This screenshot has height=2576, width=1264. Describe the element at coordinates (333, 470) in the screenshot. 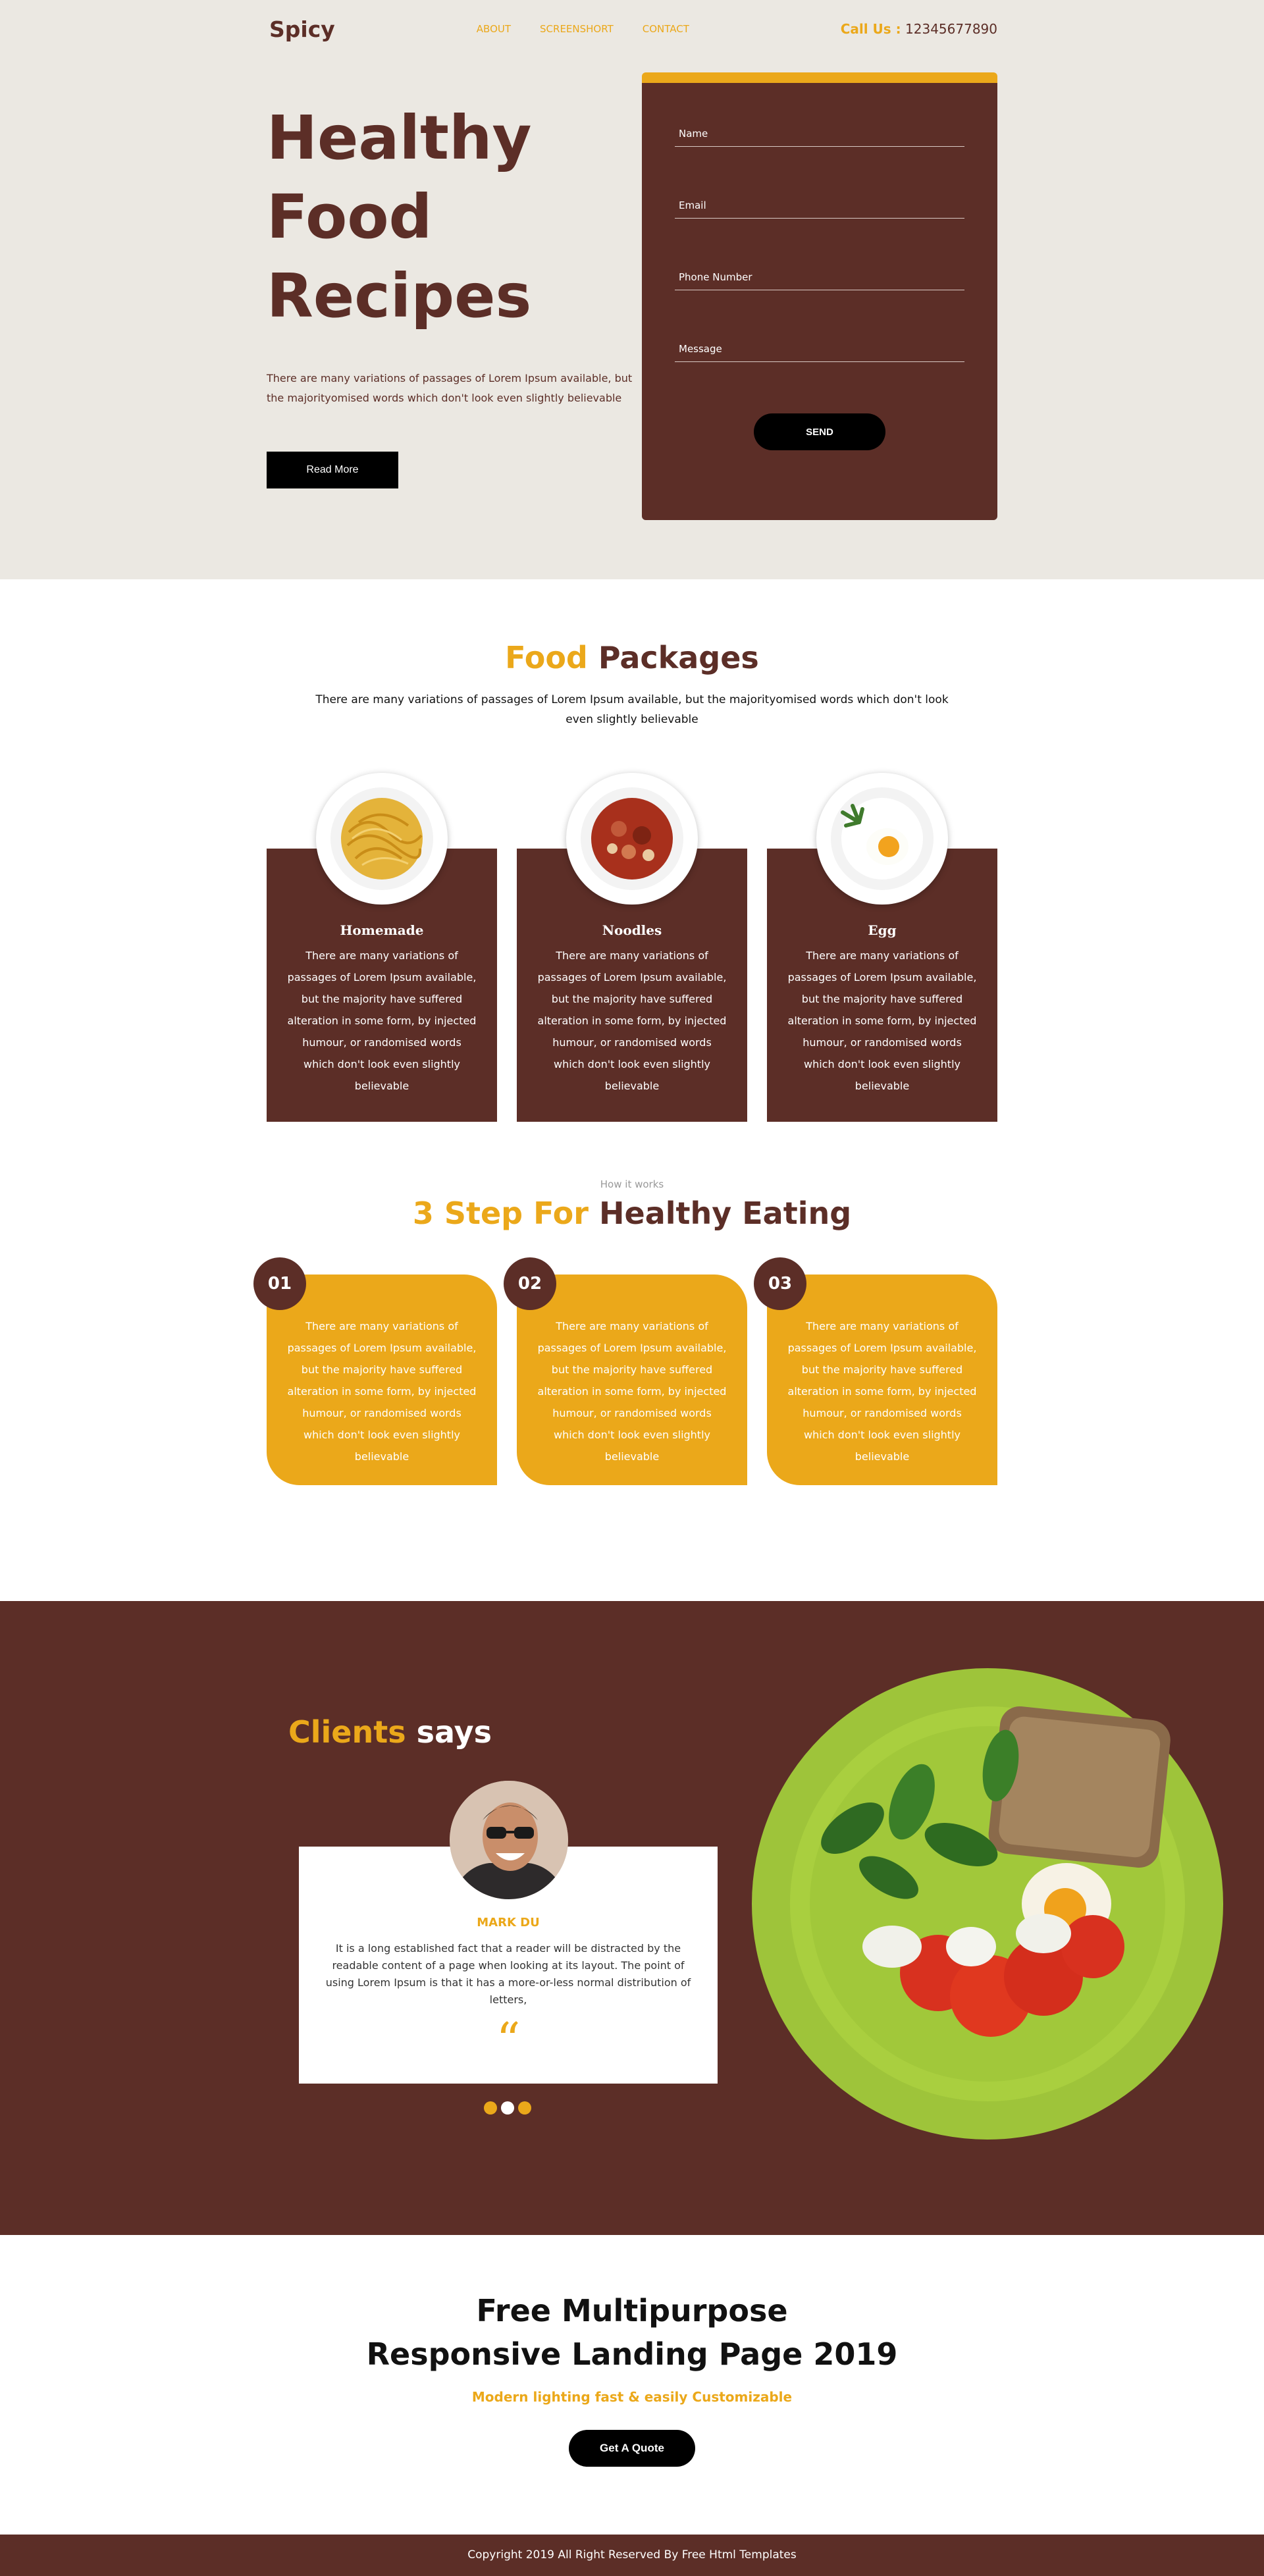

I see `read-more-button: Read More` at that location.